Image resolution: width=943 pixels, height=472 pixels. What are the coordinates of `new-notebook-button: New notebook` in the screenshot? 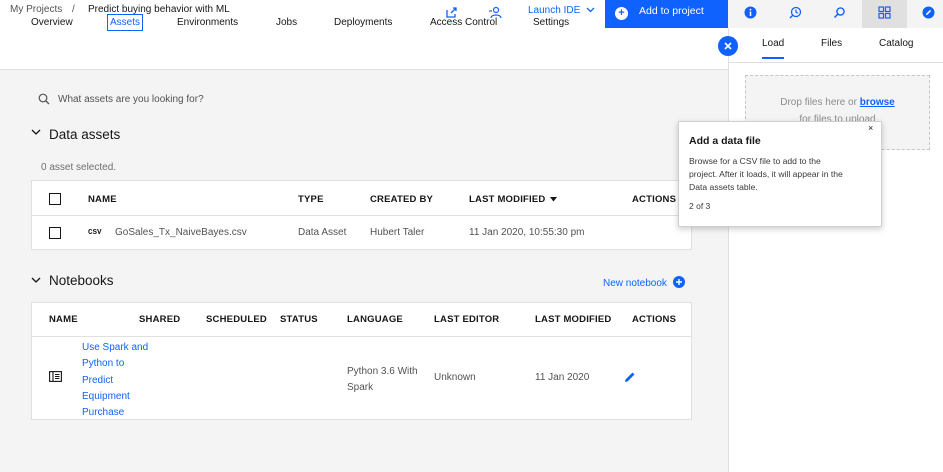 It's located at (644, 283).